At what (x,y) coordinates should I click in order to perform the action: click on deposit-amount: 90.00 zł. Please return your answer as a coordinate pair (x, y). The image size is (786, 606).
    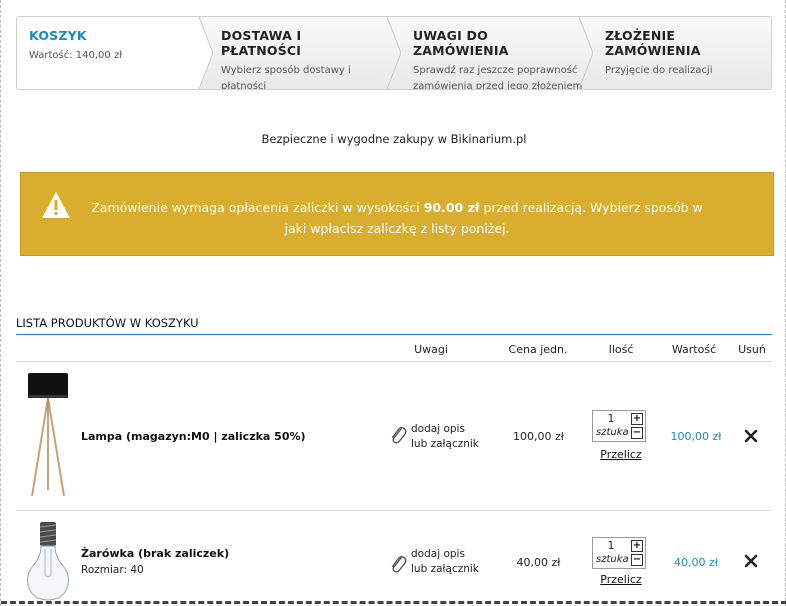
    Looking at the image, I should click on (451, 207).